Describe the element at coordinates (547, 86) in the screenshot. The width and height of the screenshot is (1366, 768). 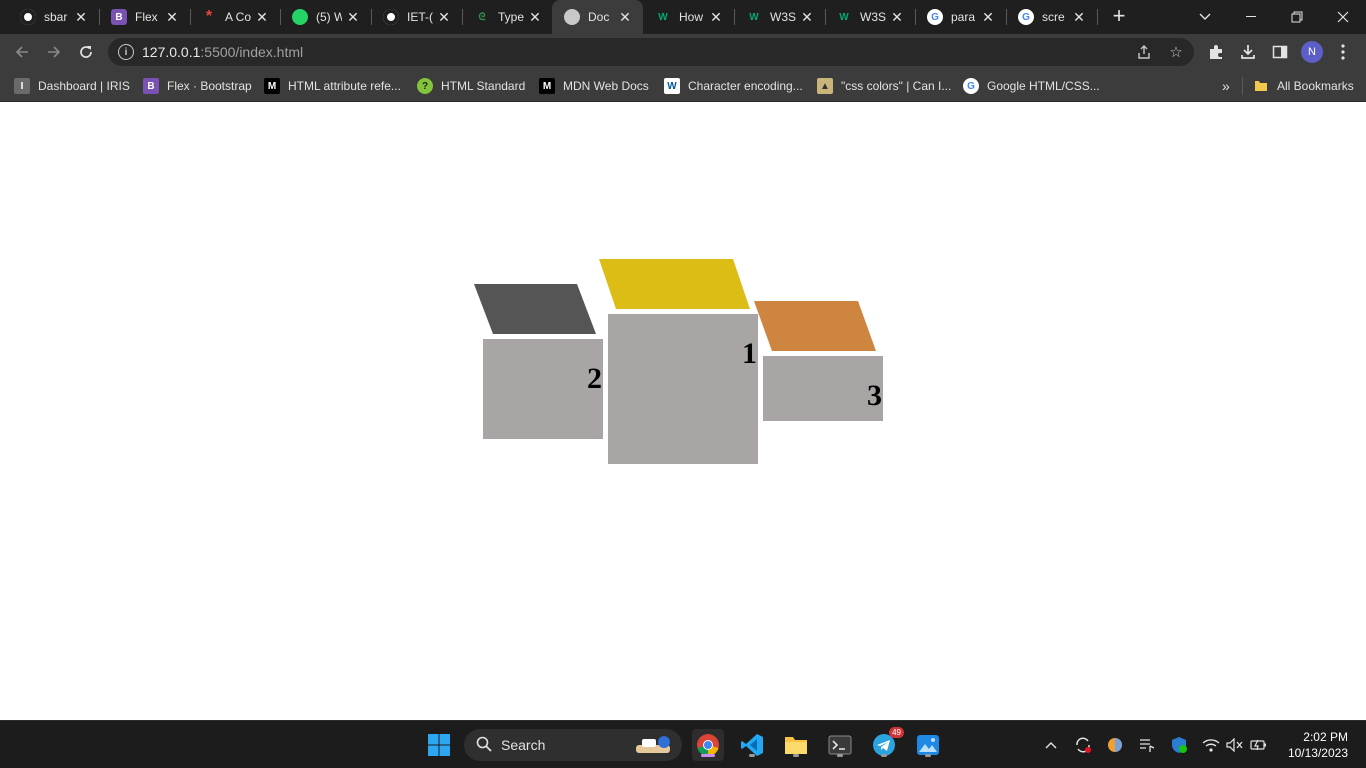
I see `mdn-icon: M` at that location.